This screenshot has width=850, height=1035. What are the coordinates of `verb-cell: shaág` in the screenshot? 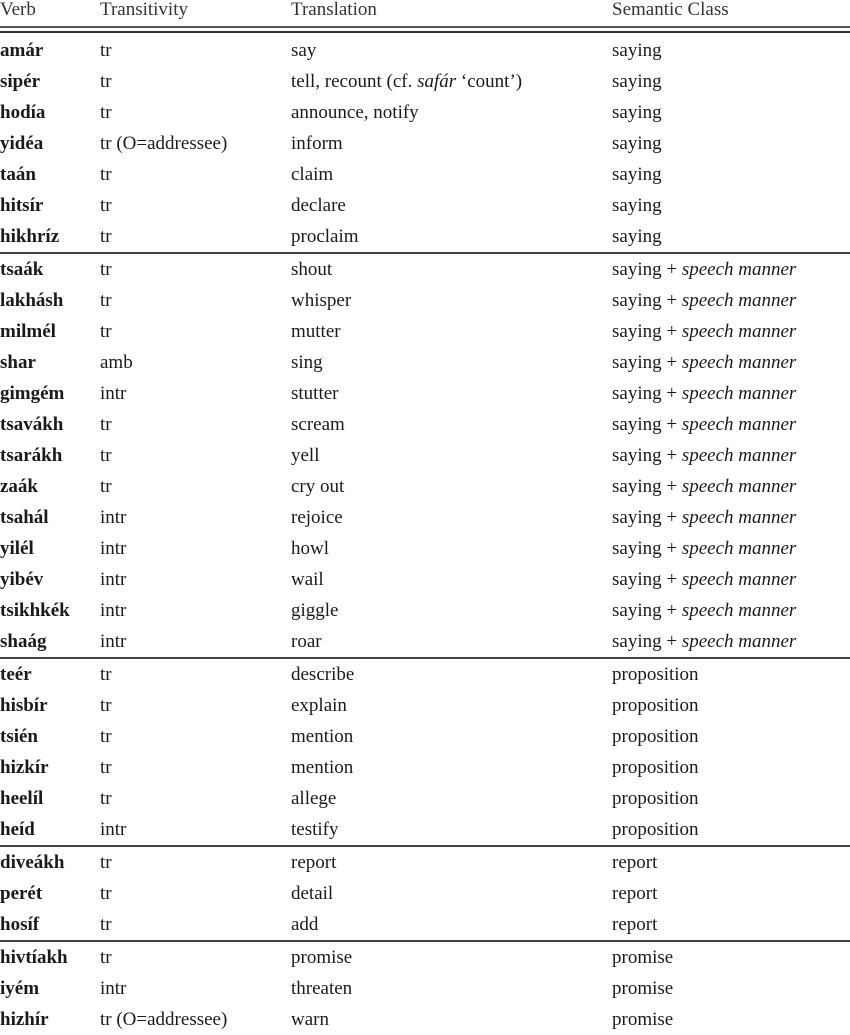 It's located at (23, 641).